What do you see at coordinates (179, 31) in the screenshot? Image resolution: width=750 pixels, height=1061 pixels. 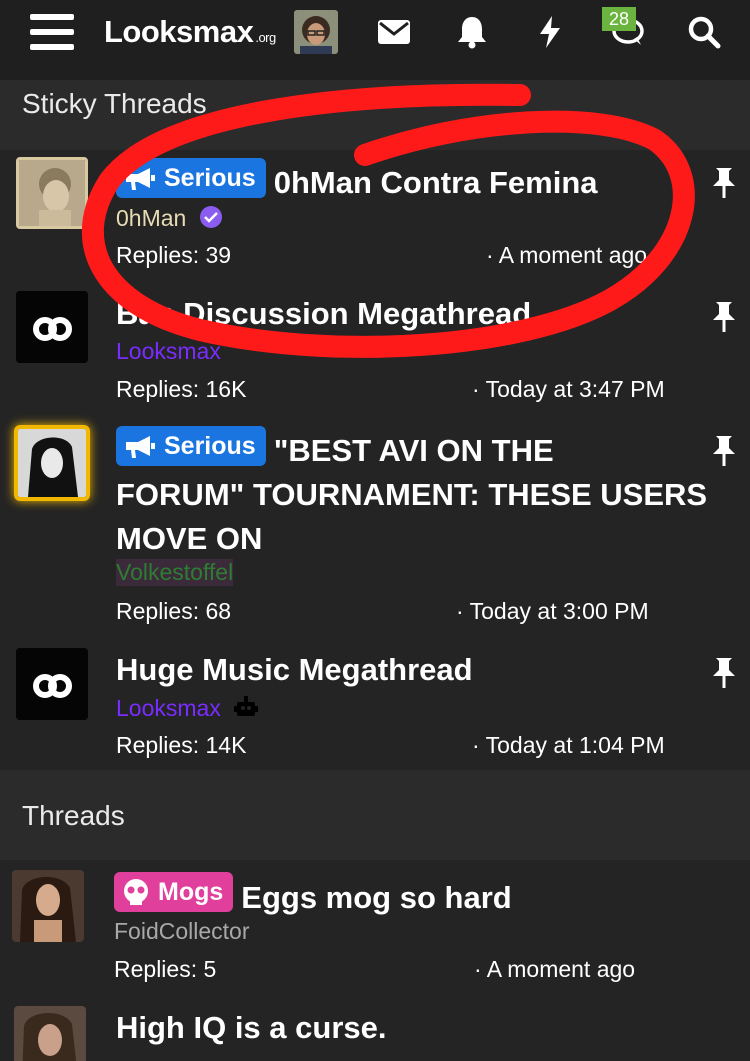 I see `logo-text: Looksmax` at bounding box center [179, 31].